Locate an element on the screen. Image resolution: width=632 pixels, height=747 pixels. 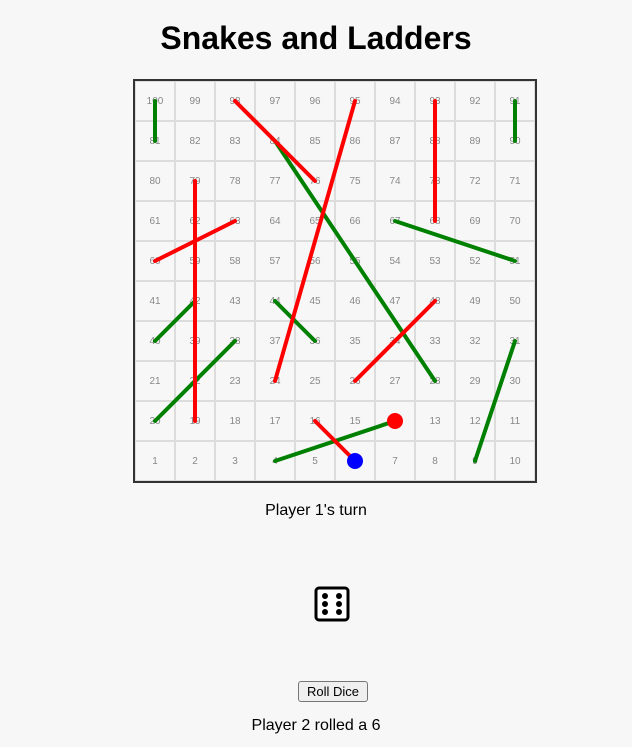
board-cell: 54 is located at coordinates (395, 261).